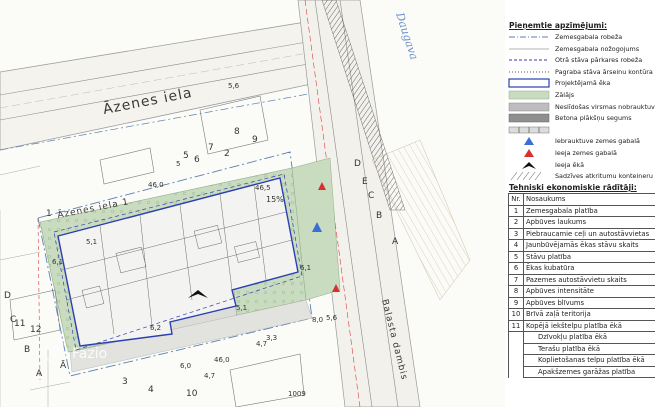 The image size is (655, 407). What do you see at coordinates (529, 37) in the screenshot?
I see `dashdot-line-icon` at bounding box center [529, 37].